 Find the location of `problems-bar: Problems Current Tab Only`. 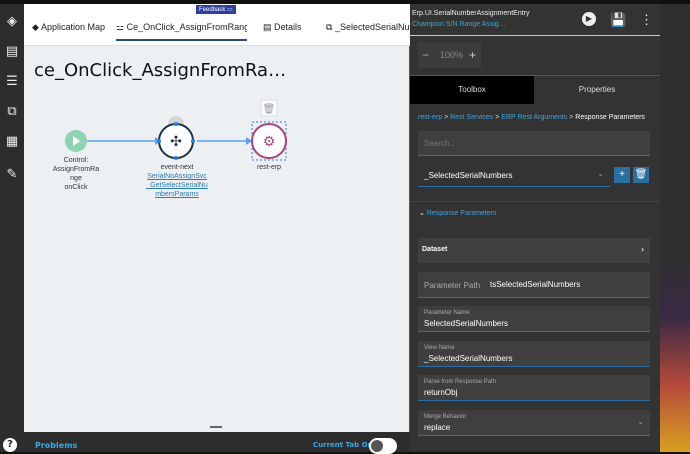

problems-bar: Problems Current Tab Only is located at coordinates (217, 443).